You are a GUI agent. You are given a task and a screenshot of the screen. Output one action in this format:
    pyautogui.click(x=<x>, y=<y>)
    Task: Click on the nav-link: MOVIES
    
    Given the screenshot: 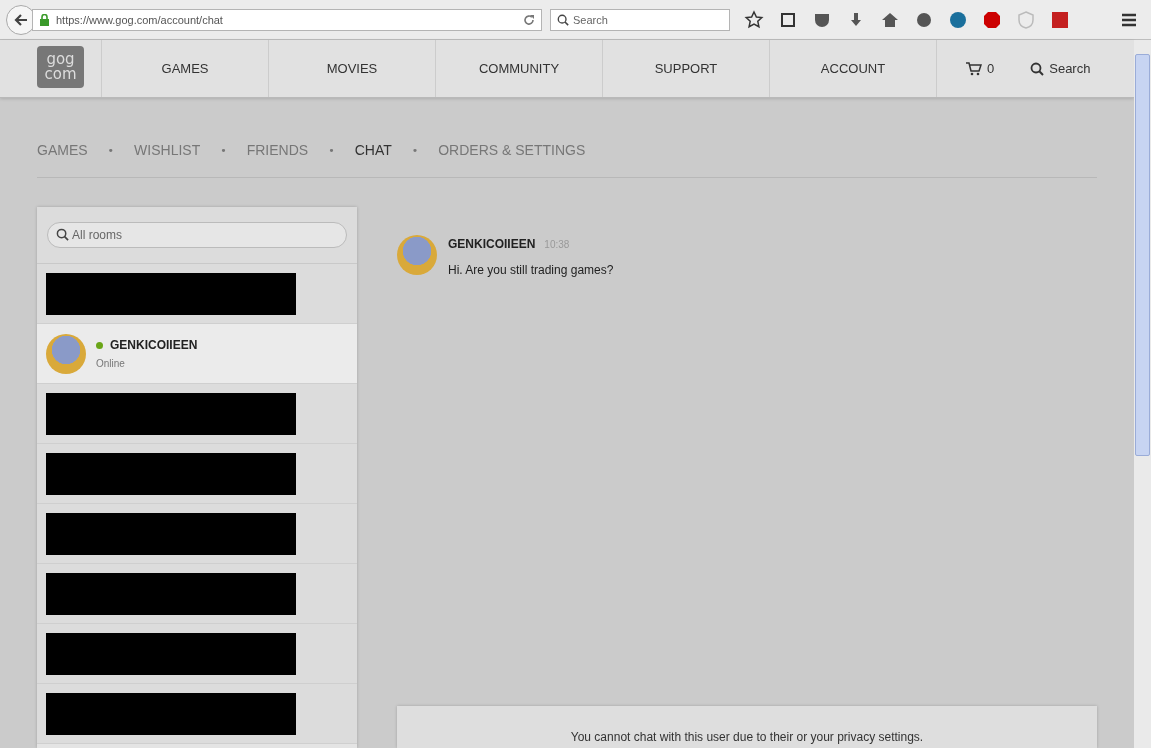 What is the action you would take?
    pyautogui.click(x=351, y=68)
    